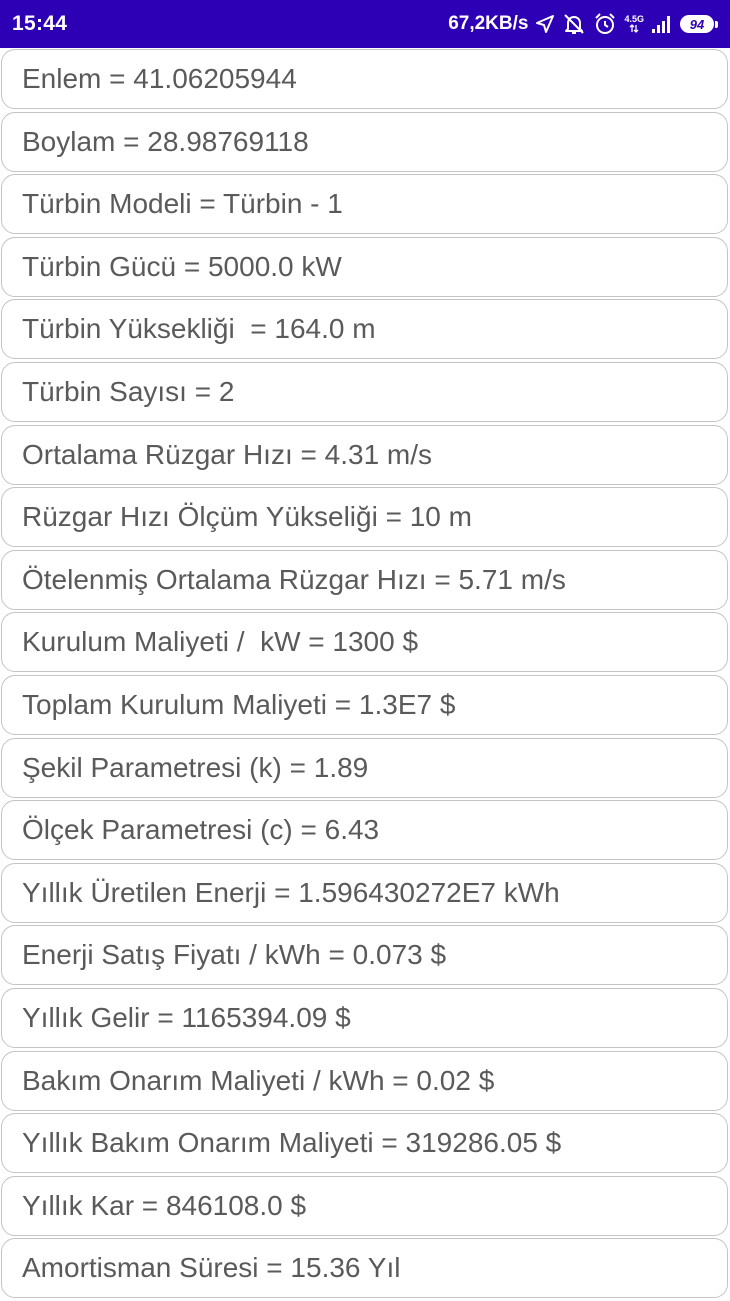  I want to click on list-item-install-cost-per-kw: Kurulum Maliyeti / kW = 1300 $, so click(364, 642).